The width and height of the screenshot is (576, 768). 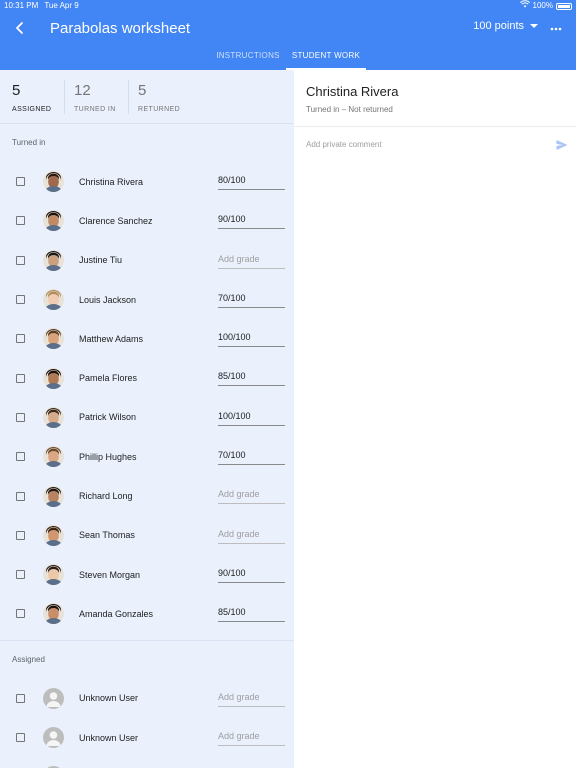 What do you see at coordinates (108, 417) in the screenshot?
I see `student-name: Patrick Wilson` at bounding box center [108, 417].